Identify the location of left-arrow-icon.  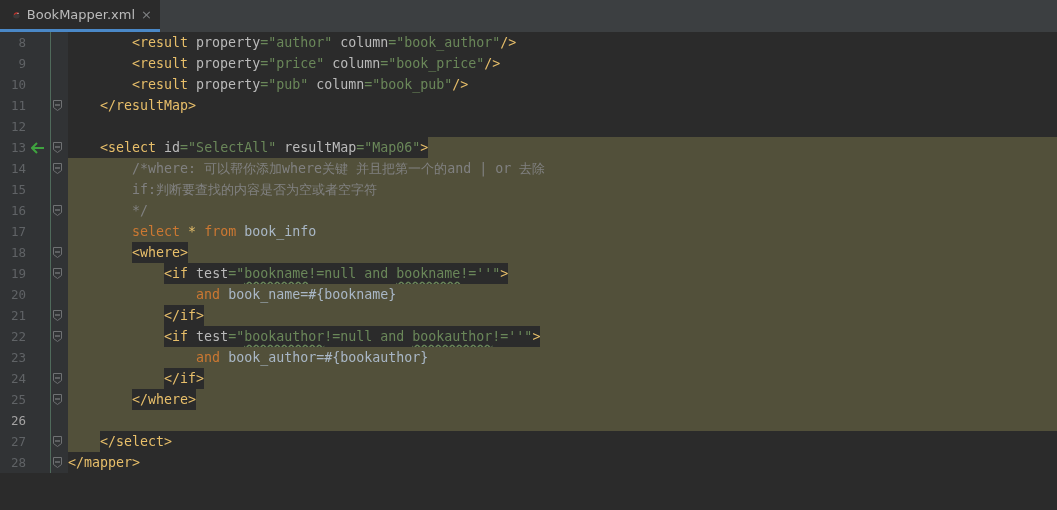
(38, 147).